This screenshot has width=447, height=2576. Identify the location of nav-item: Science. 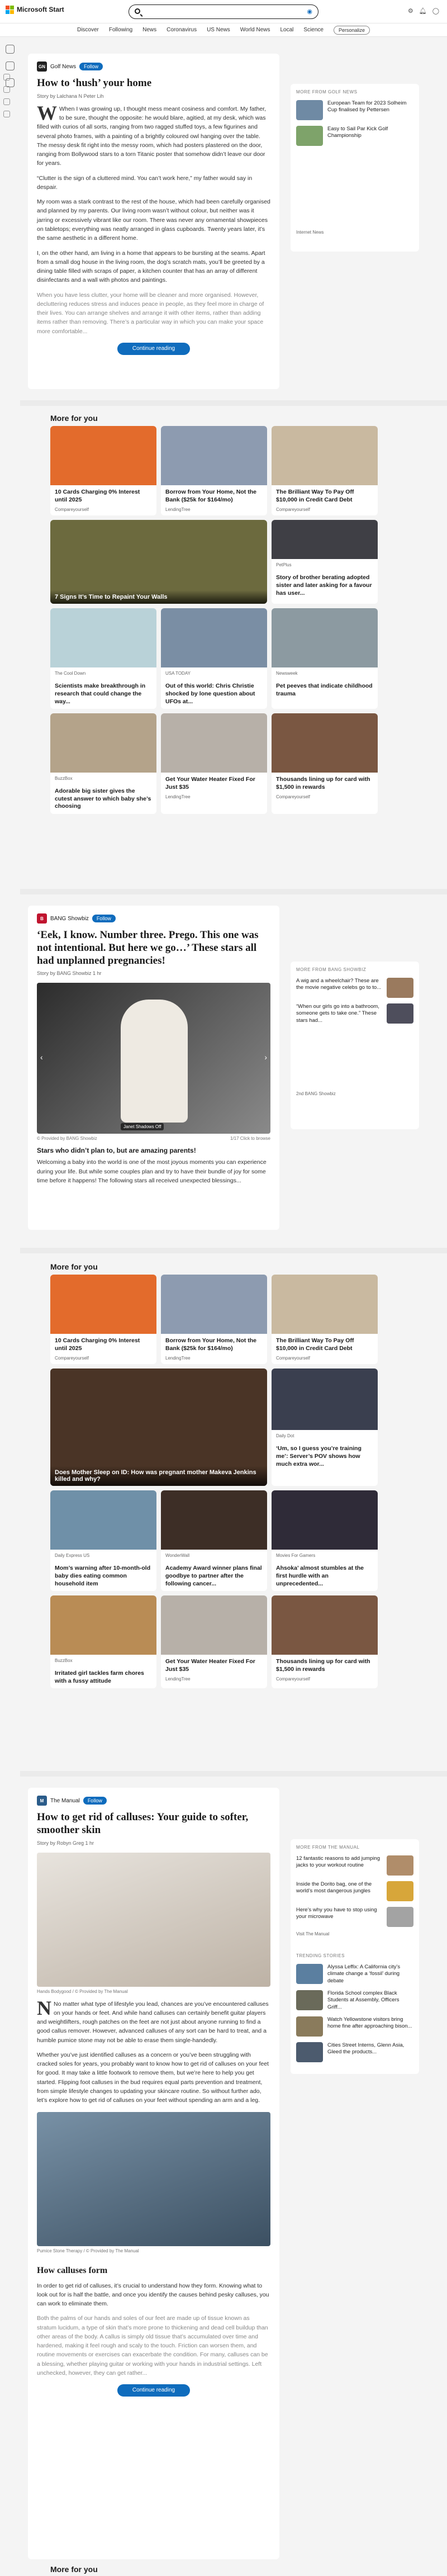
(313, 30).